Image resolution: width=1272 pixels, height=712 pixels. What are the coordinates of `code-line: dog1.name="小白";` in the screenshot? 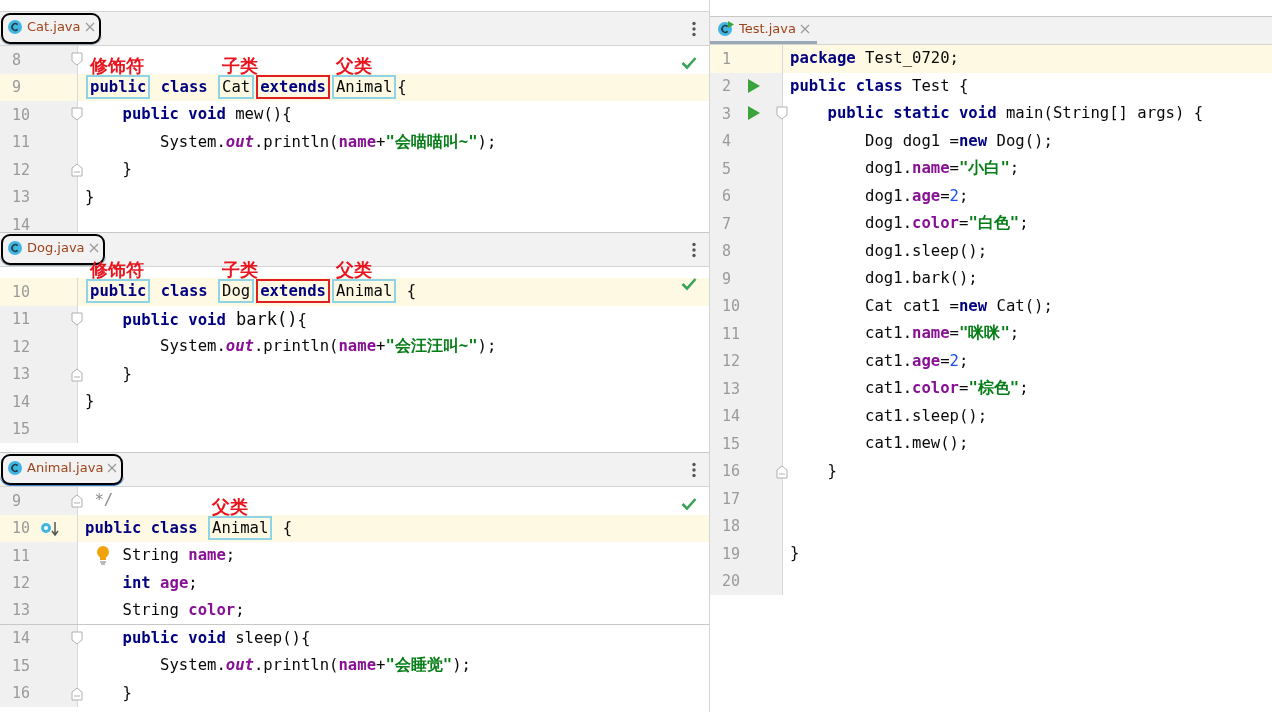 It's located at (942, 169).